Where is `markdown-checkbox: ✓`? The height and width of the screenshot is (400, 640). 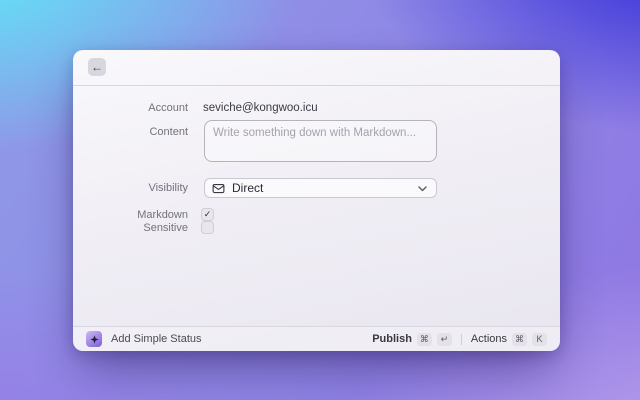 markdown-checkbox: ✓ is located at coordinates (207, 214).